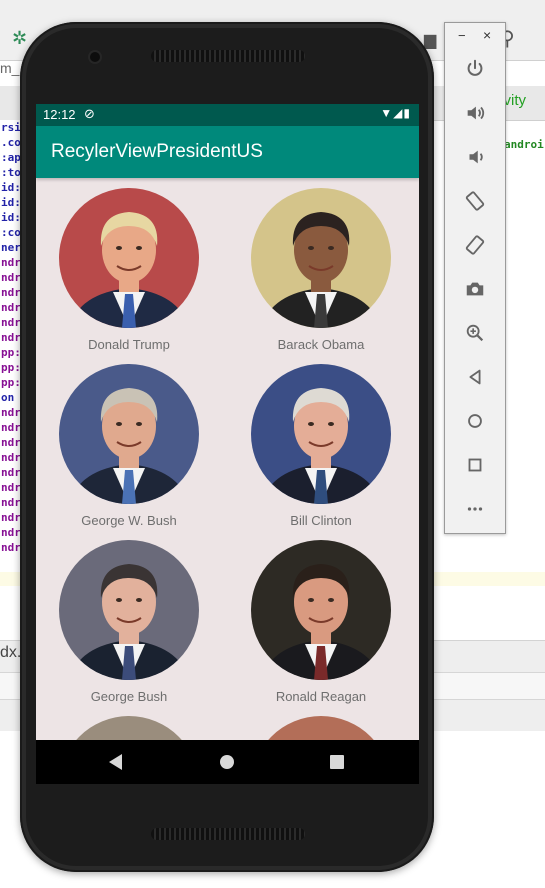 This screenshot has height=888, width=545. Describe the element at coordinates (321, 696) in the screenshot. I see `president-name: Ronald Reagan` at that location.